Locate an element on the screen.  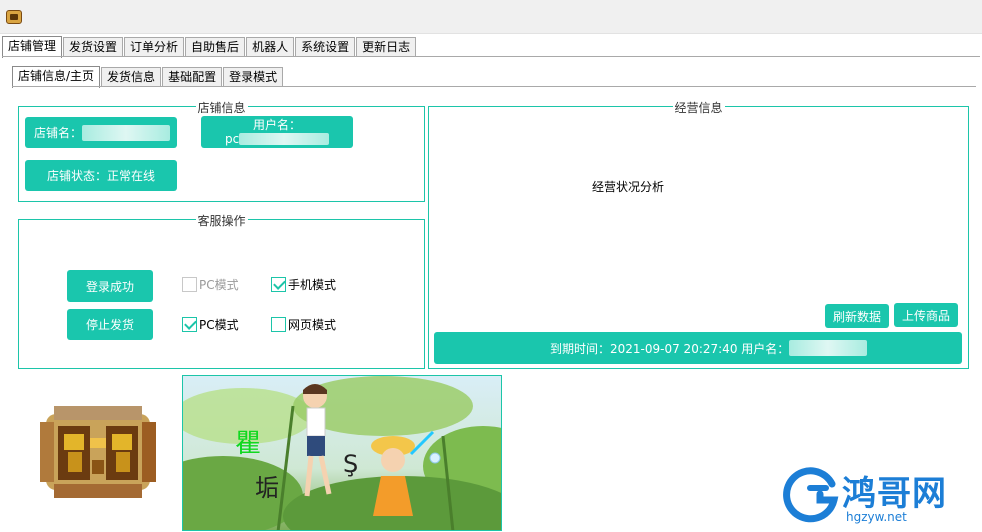
app-icon is located at coordinates (14, 17).